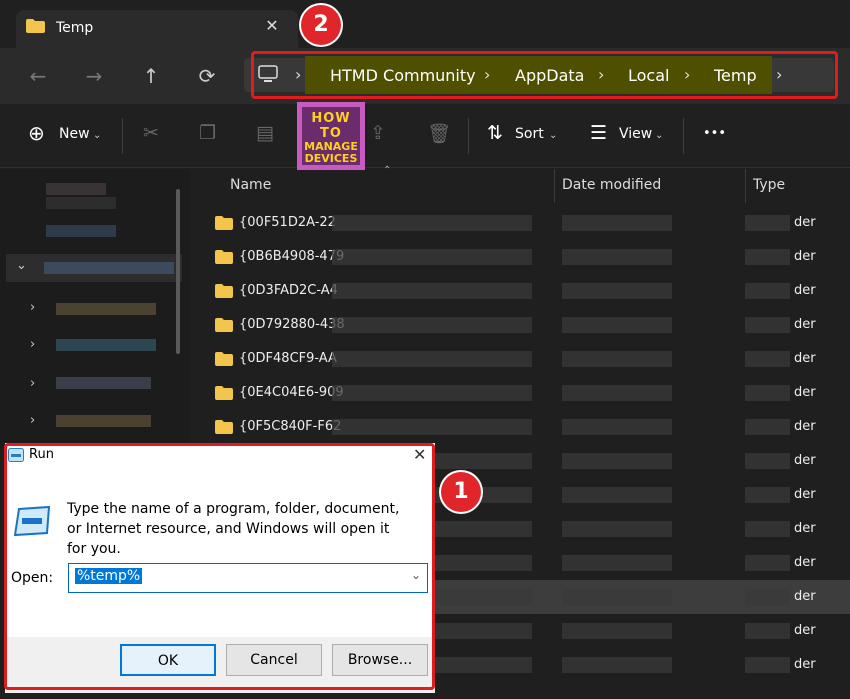  I want to click on sort-up-icon: ⌃, so click(387, 170).